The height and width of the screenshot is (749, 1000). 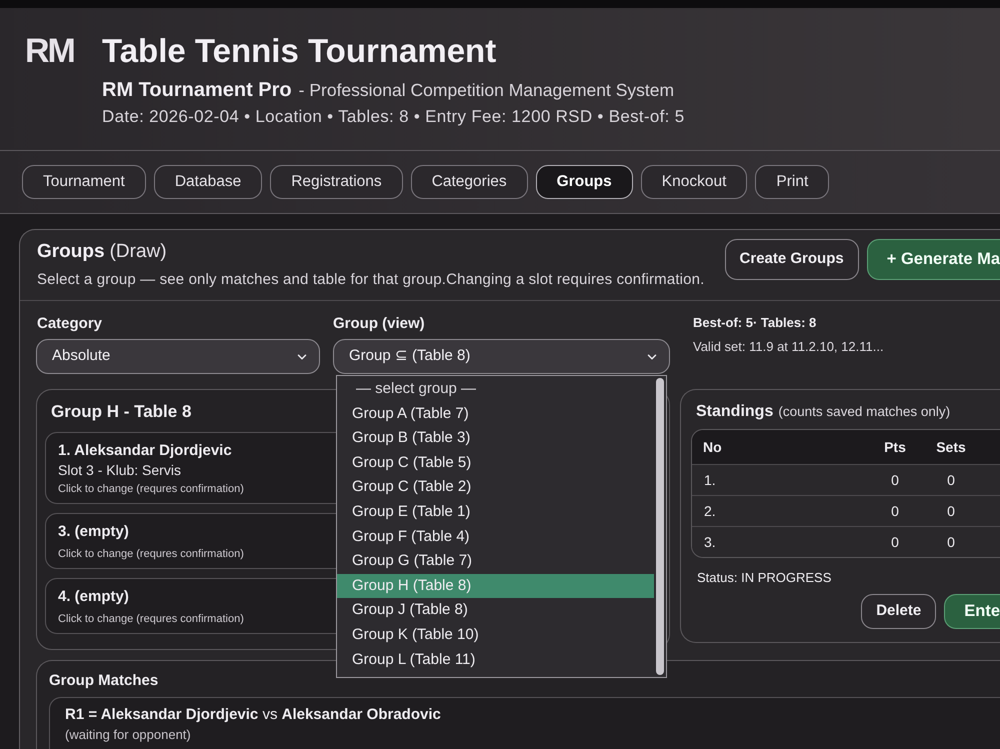 What do you see at coordinates (93, 532) in the screenshot?
I see `slot-player: 3. (empty)` at bounding box center [93, 532].